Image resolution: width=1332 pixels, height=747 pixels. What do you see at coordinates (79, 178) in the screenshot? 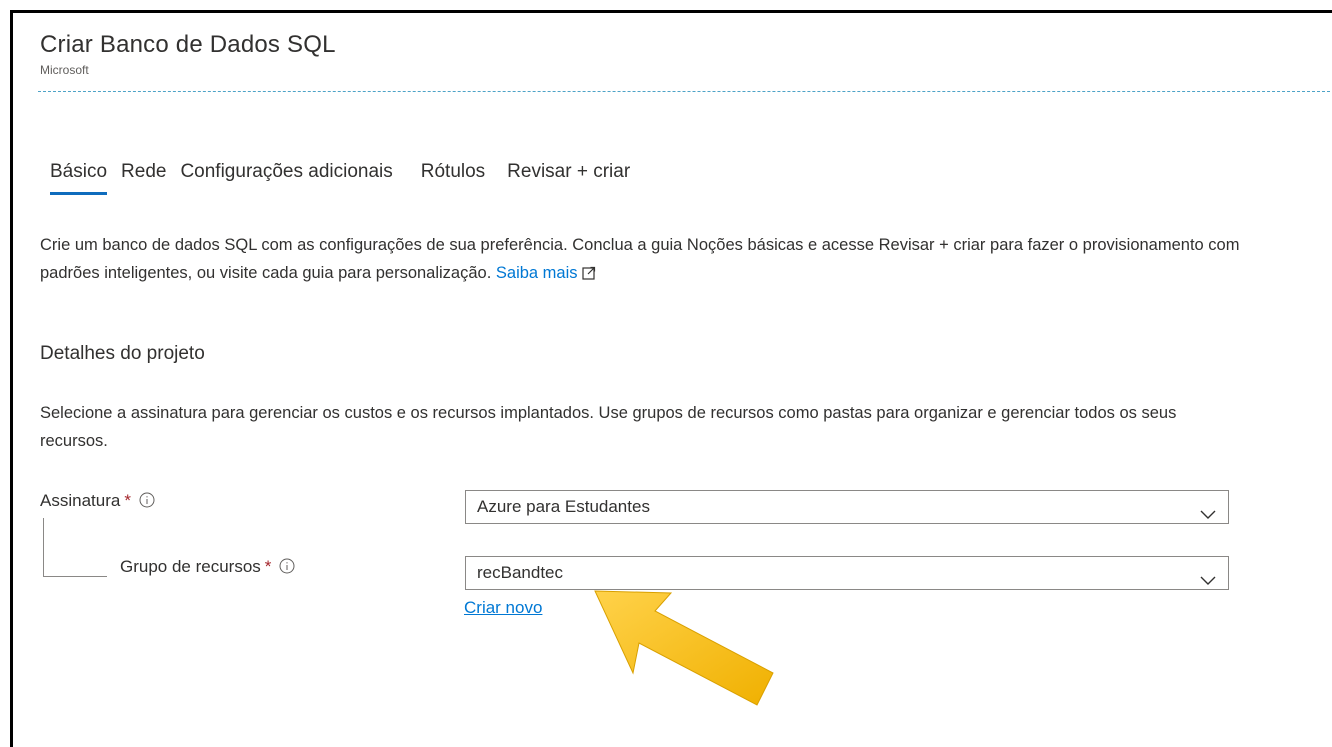
I see `tab-basico: Básico` at bounding box center [79, 178].